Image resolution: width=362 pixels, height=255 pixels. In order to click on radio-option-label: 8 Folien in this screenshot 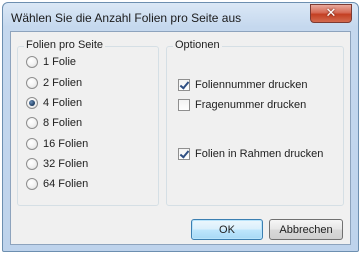, I will do `click(63, 123)`.